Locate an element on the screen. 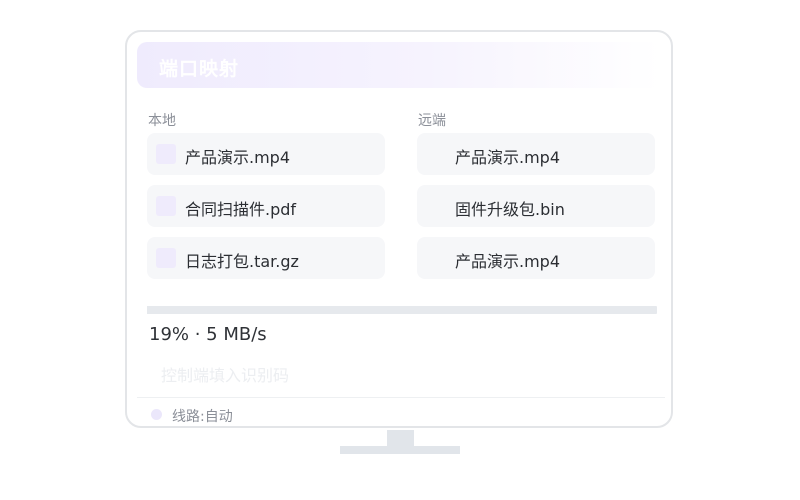  title-bar: 端口映射 ⠿ is located at coordinates (399, 65).